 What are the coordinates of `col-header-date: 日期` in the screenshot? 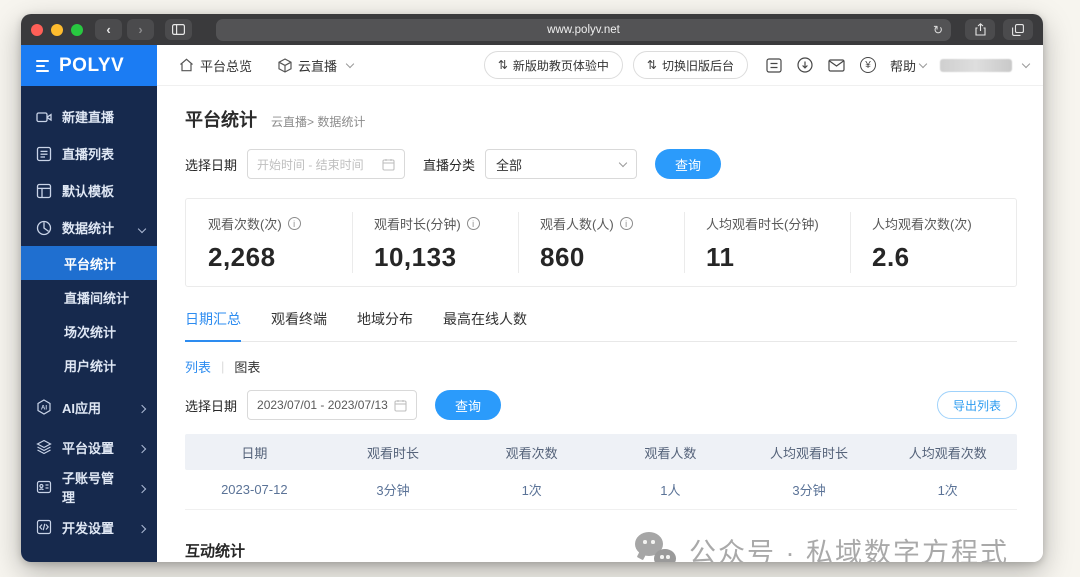 It's located at (254, 453).